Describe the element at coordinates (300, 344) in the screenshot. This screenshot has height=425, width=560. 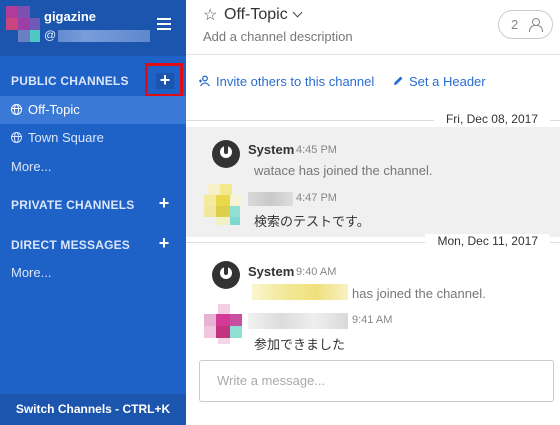
I see `post-text: 参加できました` at that location.